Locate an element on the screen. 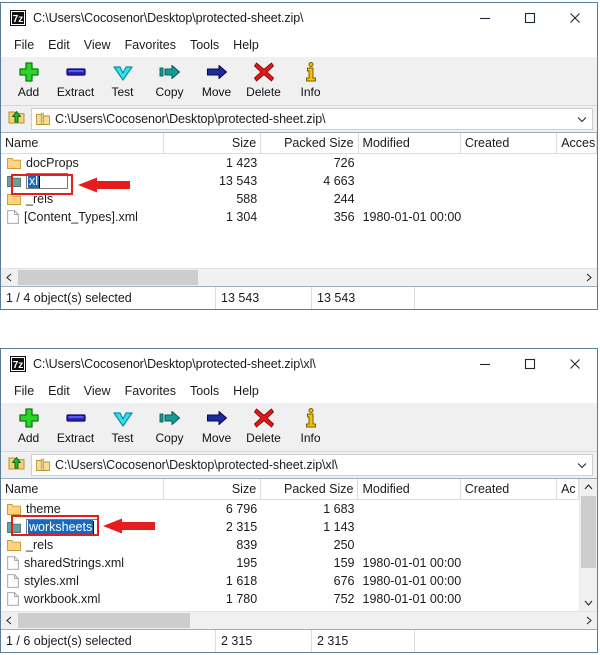  cell-name: worksheets is located at coordinates (82, 527).